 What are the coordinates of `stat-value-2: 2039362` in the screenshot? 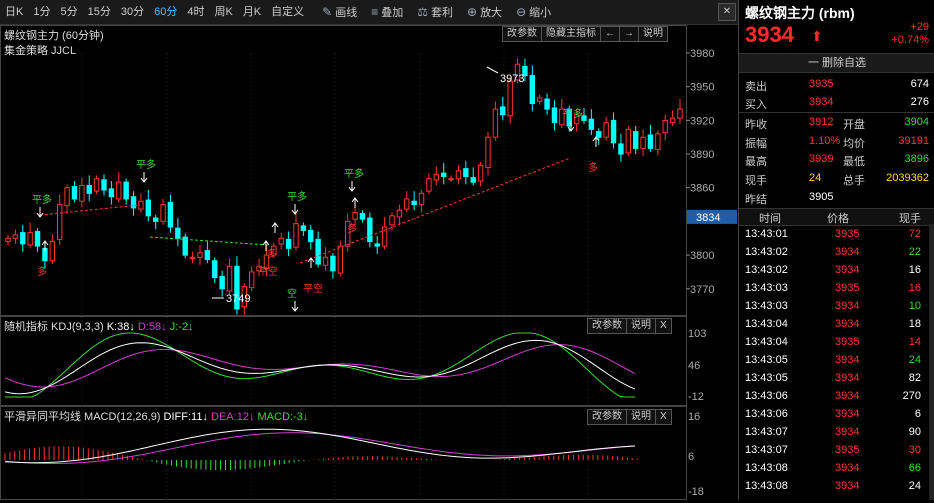 It's located at (907, 177).